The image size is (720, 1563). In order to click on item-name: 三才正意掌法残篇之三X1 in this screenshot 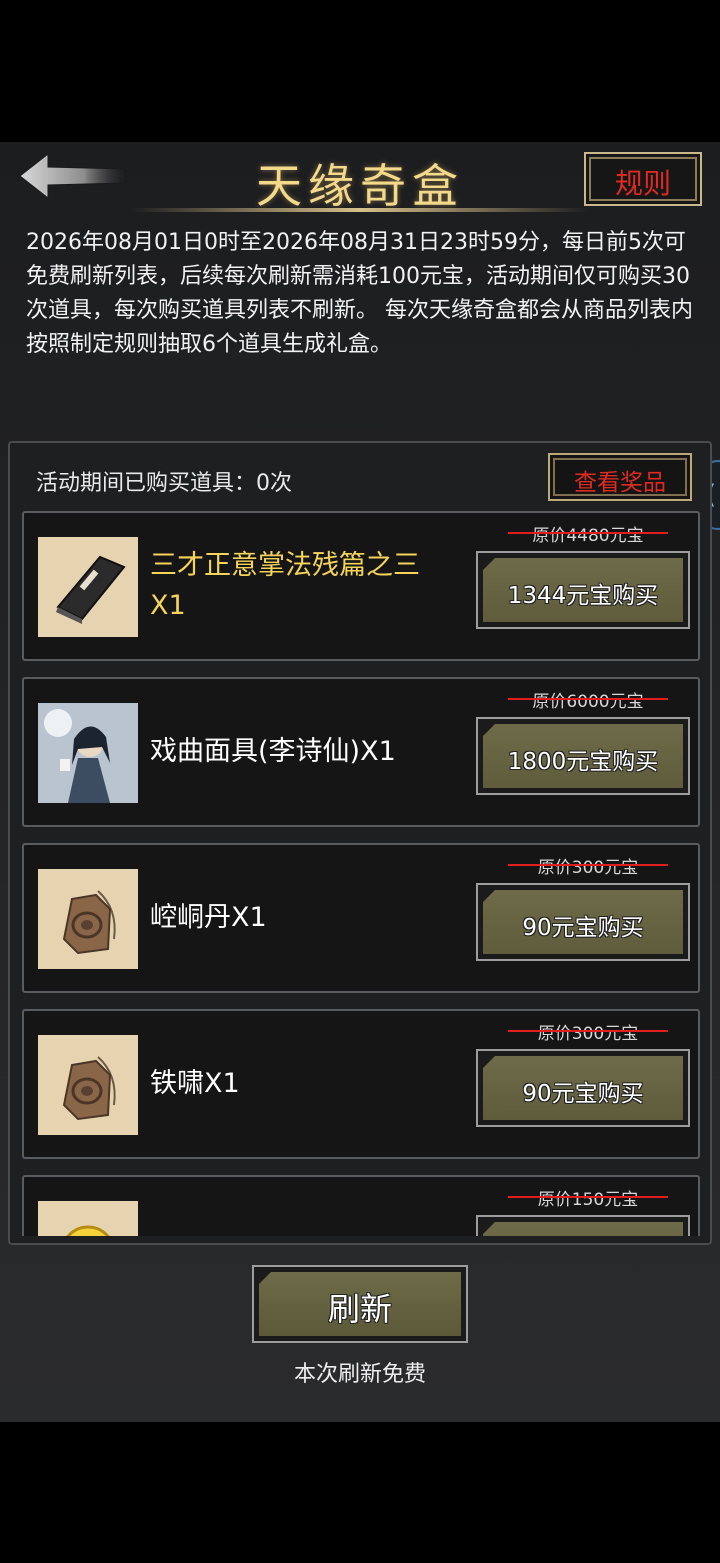, I will do `click(285, 585)`.